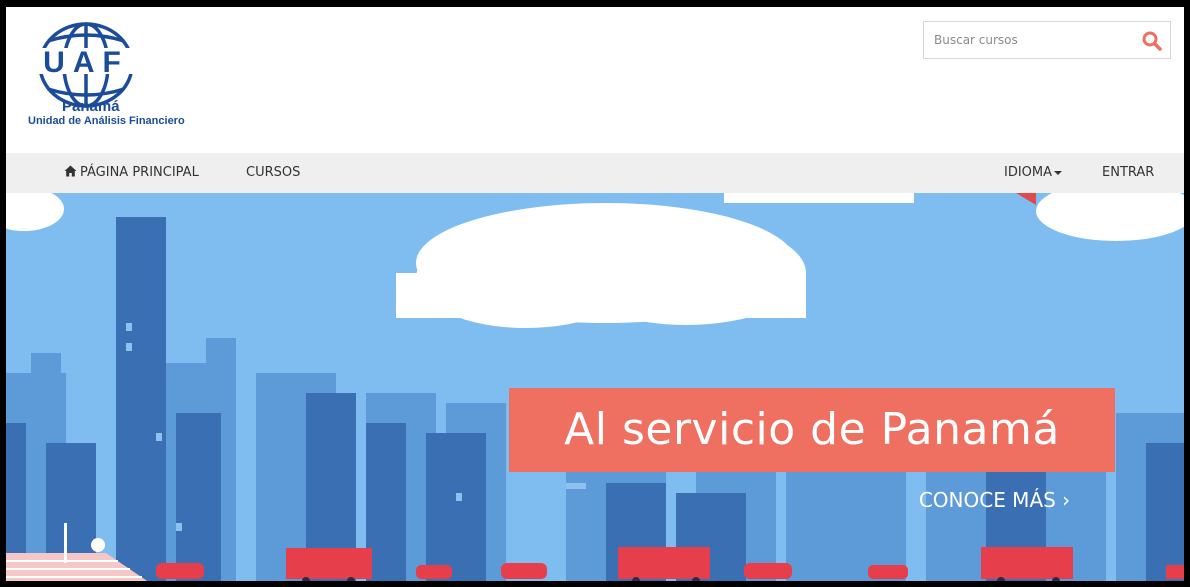 The image size is (1190, 587). Describe the element at coordinates (1128, 173) in the screenshot. I see `nav-login-link: ENTRAR` at that location.